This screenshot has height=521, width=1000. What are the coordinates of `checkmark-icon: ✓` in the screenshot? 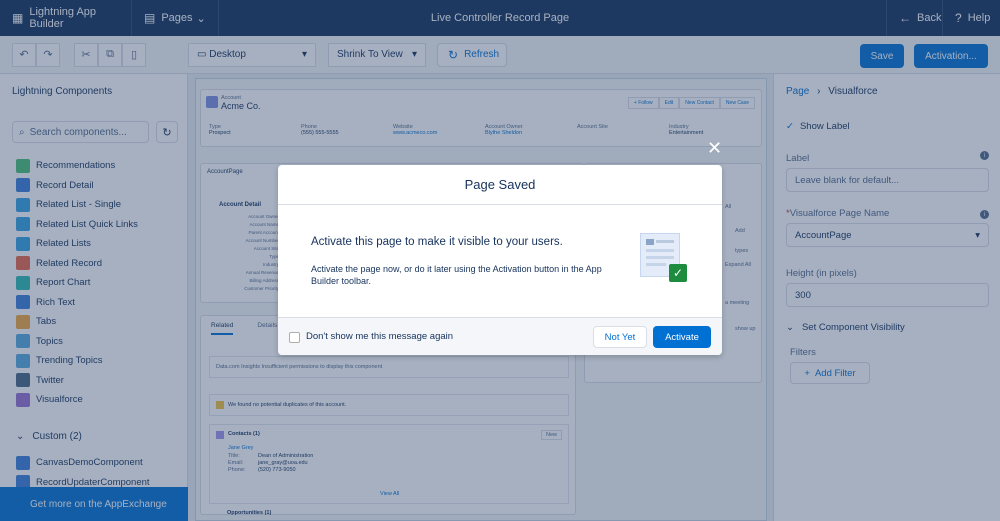 It's located at (678, 273).